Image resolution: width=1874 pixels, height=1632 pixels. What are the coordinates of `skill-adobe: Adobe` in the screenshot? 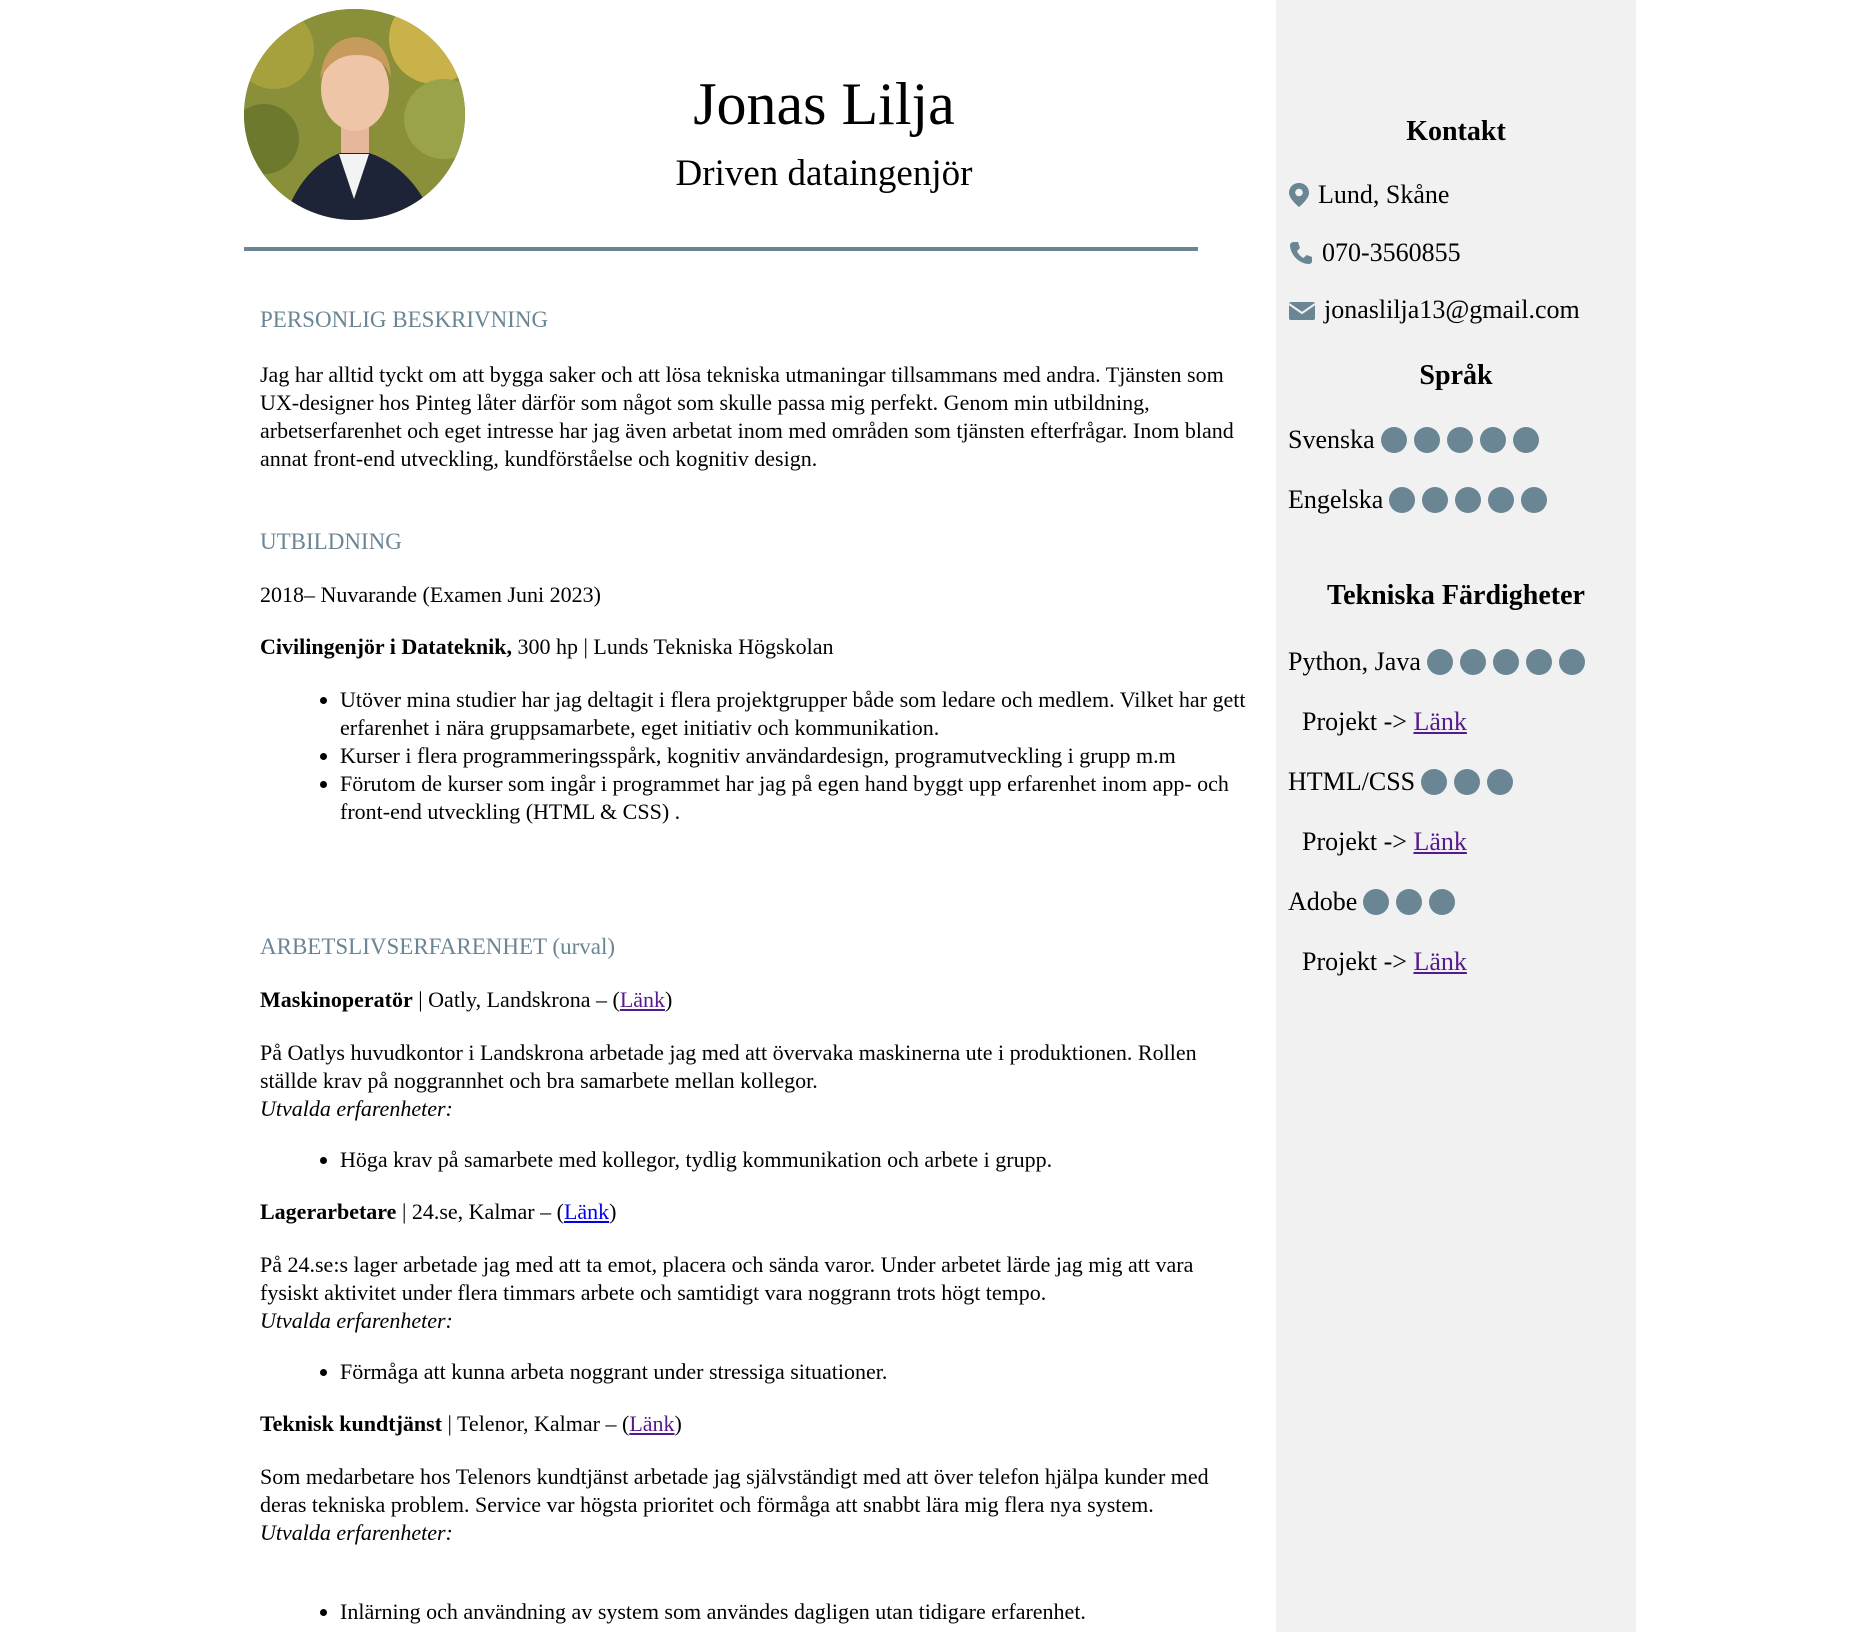 It's located at (1375, 902).